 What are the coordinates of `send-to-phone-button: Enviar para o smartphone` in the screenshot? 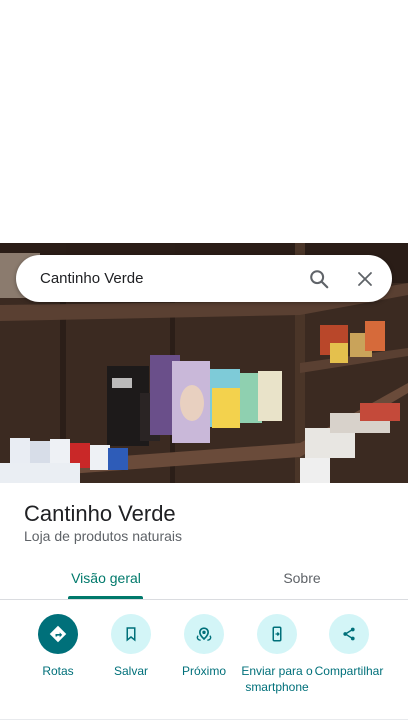 It's located at (277, 654).